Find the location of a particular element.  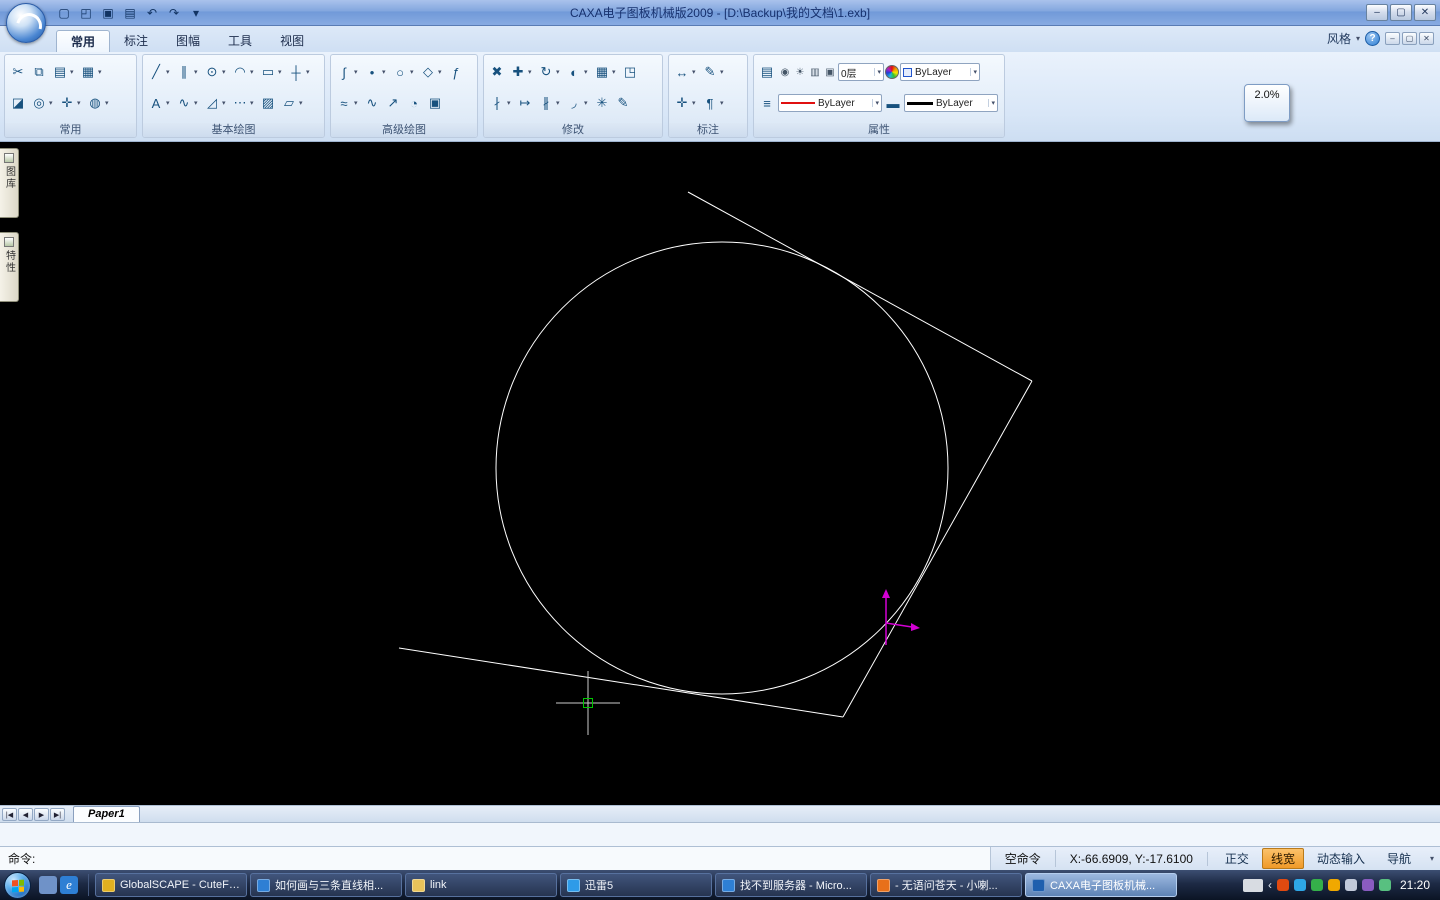

ellipse-icon: ○ ▾ is located at coordinates (403, 72).